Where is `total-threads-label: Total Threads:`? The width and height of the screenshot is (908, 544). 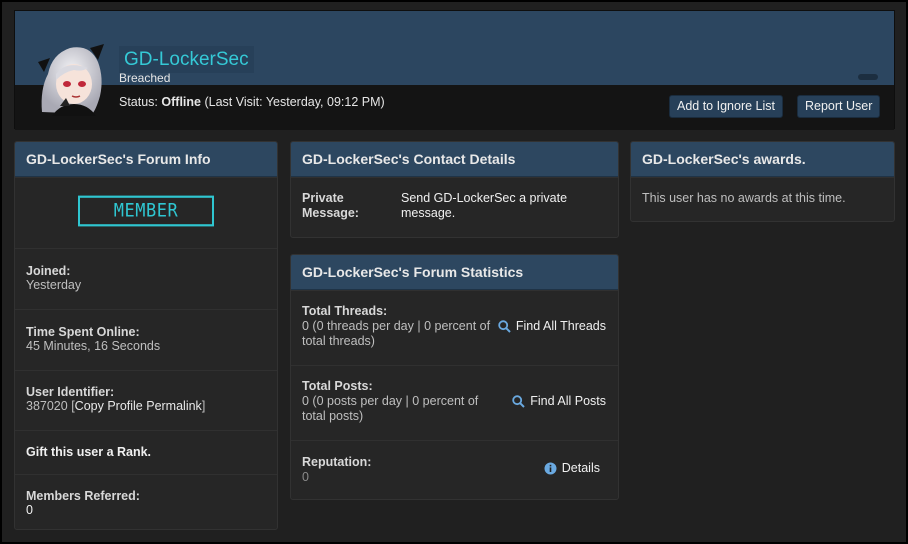 total-threads-label: Total Threads: is located at coordinates (345, 311).